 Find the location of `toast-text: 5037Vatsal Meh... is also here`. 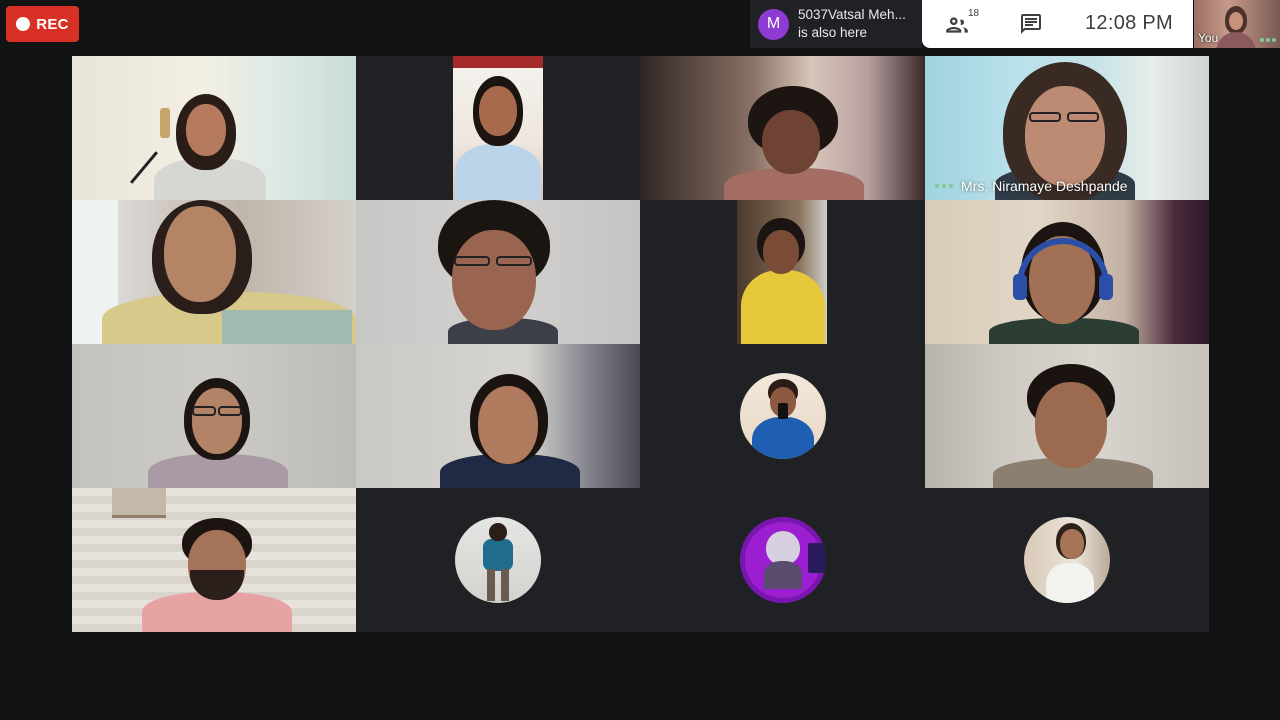

toast-text: 5037Vatsal Meh... is also here is located at coordinates (852, 24).